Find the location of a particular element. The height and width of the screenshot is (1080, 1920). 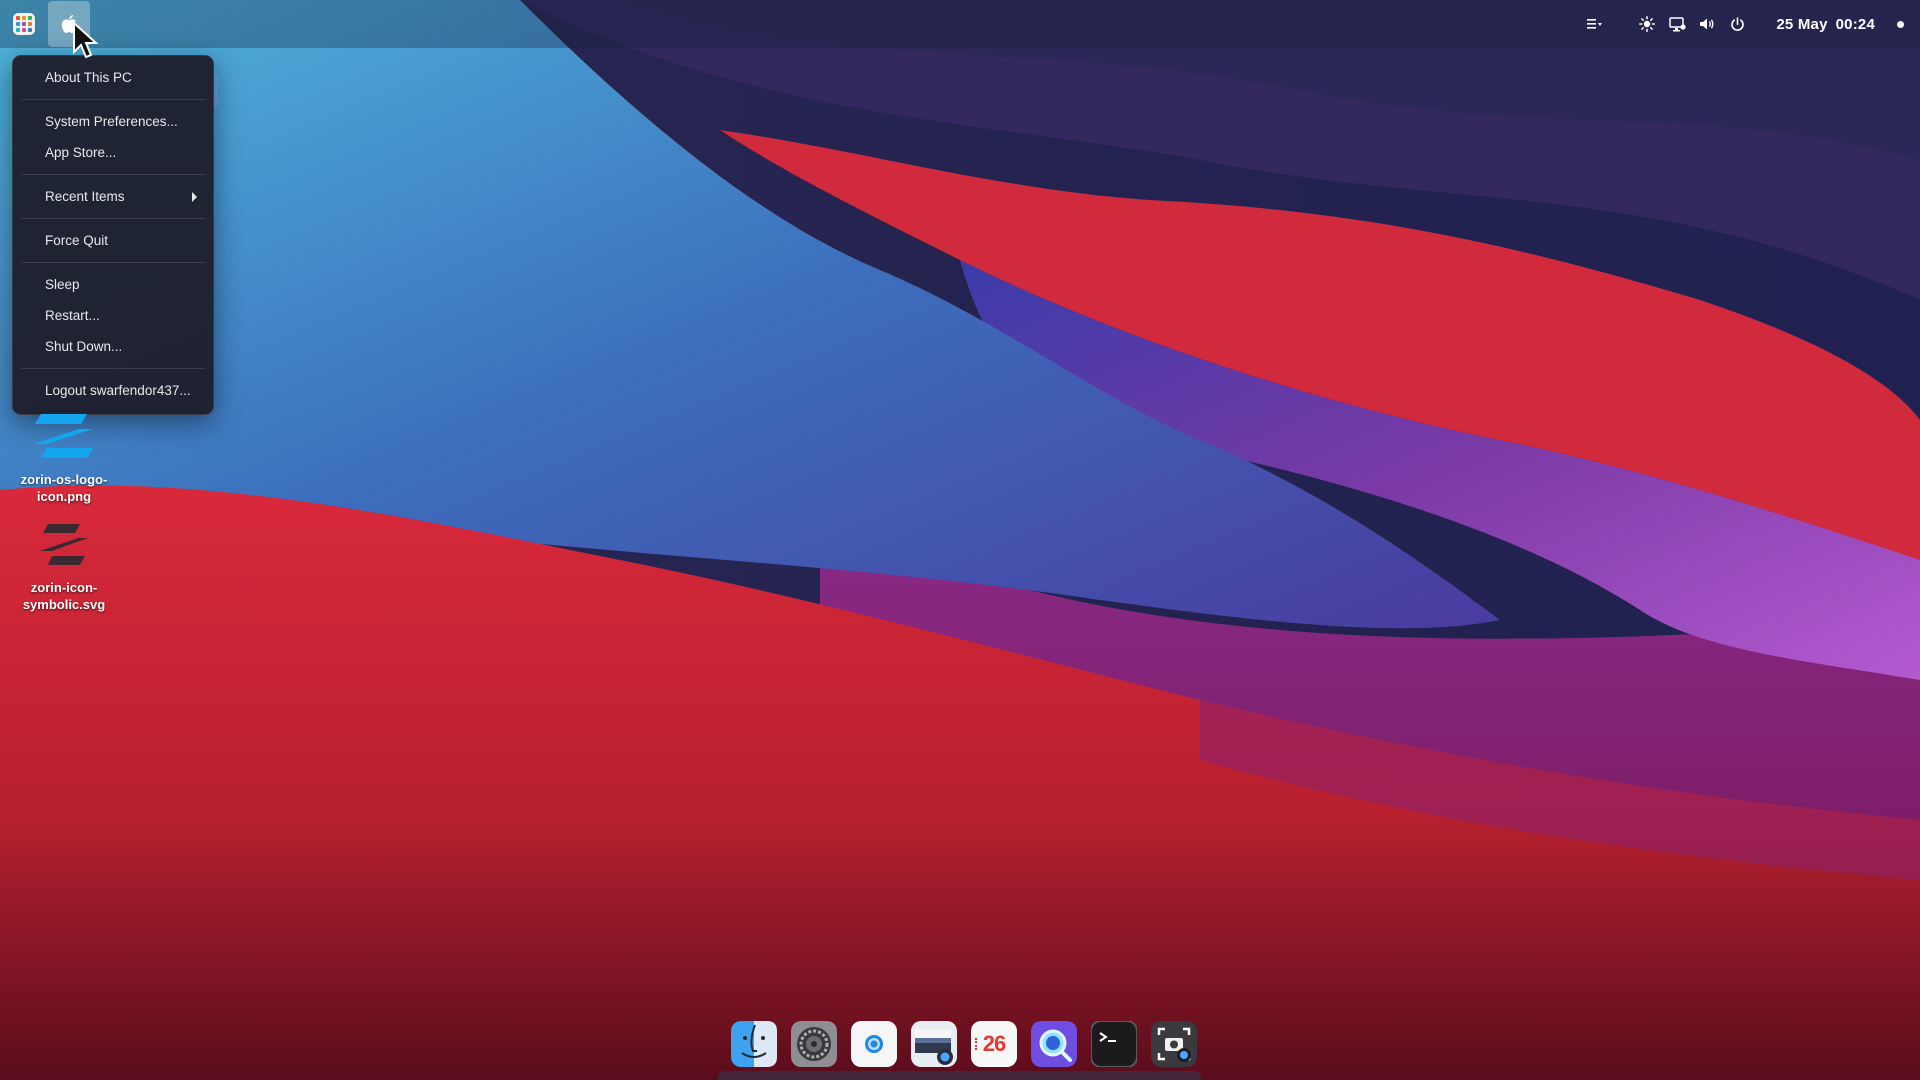

dock-item-finder is located at coordinates (754, 1044).